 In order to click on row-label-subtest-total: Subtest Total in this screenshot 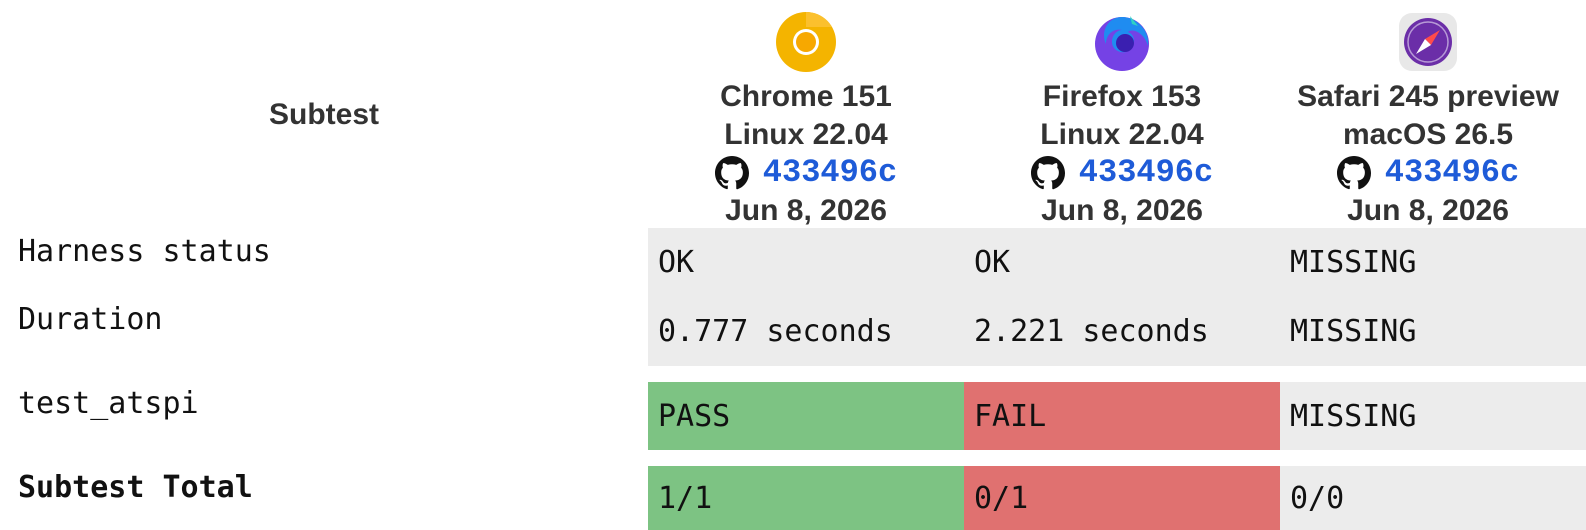, I will do `click(135, 487)`.